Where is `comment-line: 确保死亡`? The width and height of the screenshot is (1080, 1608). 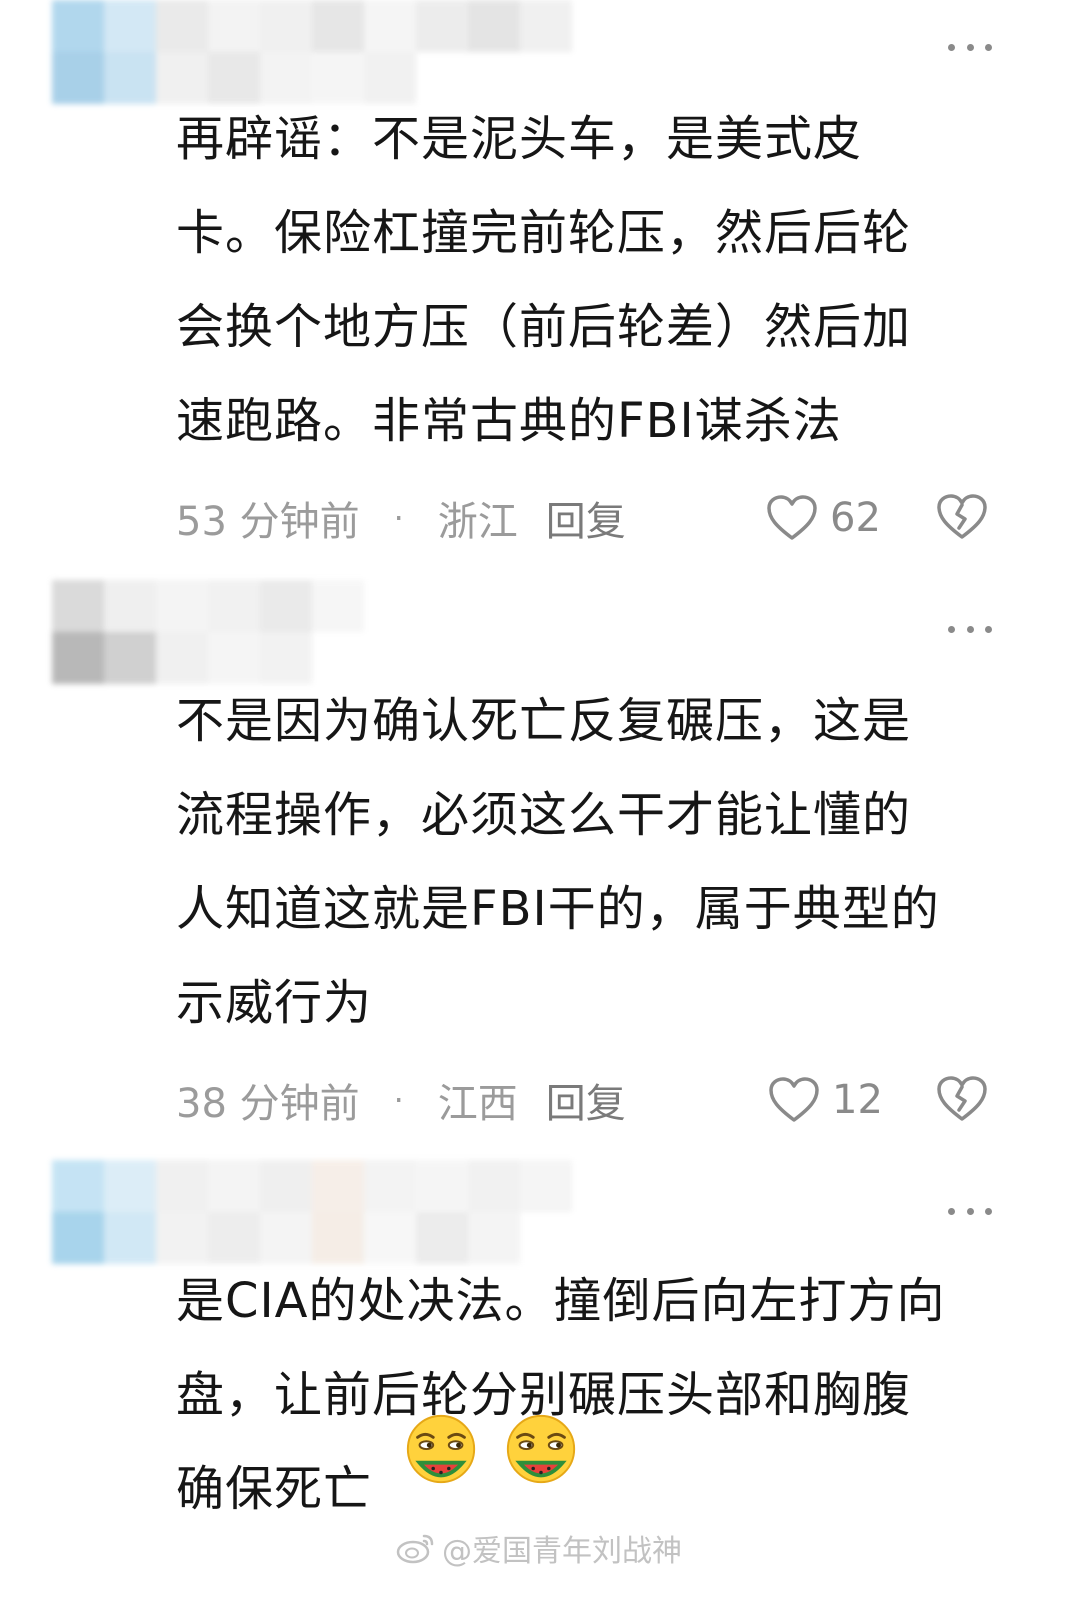
comment-line: 确保死亡 is located at coordinates (606, 1475).